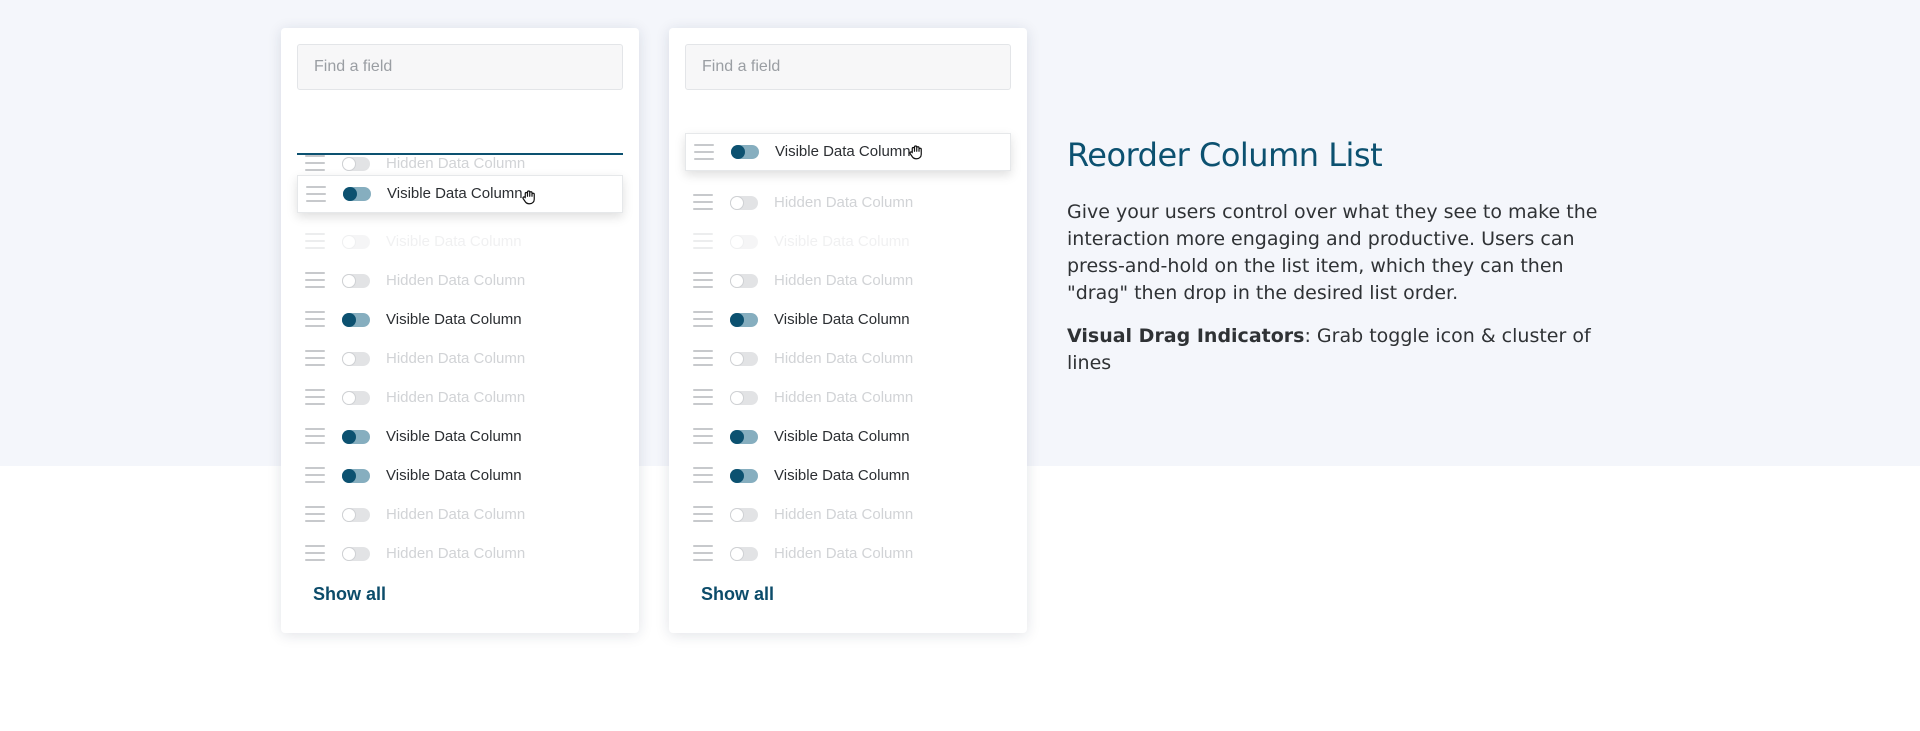  Describe the element at coordinates (1225, 155) in the screenshot. I see `info-title: Reorder Column List` at that location.